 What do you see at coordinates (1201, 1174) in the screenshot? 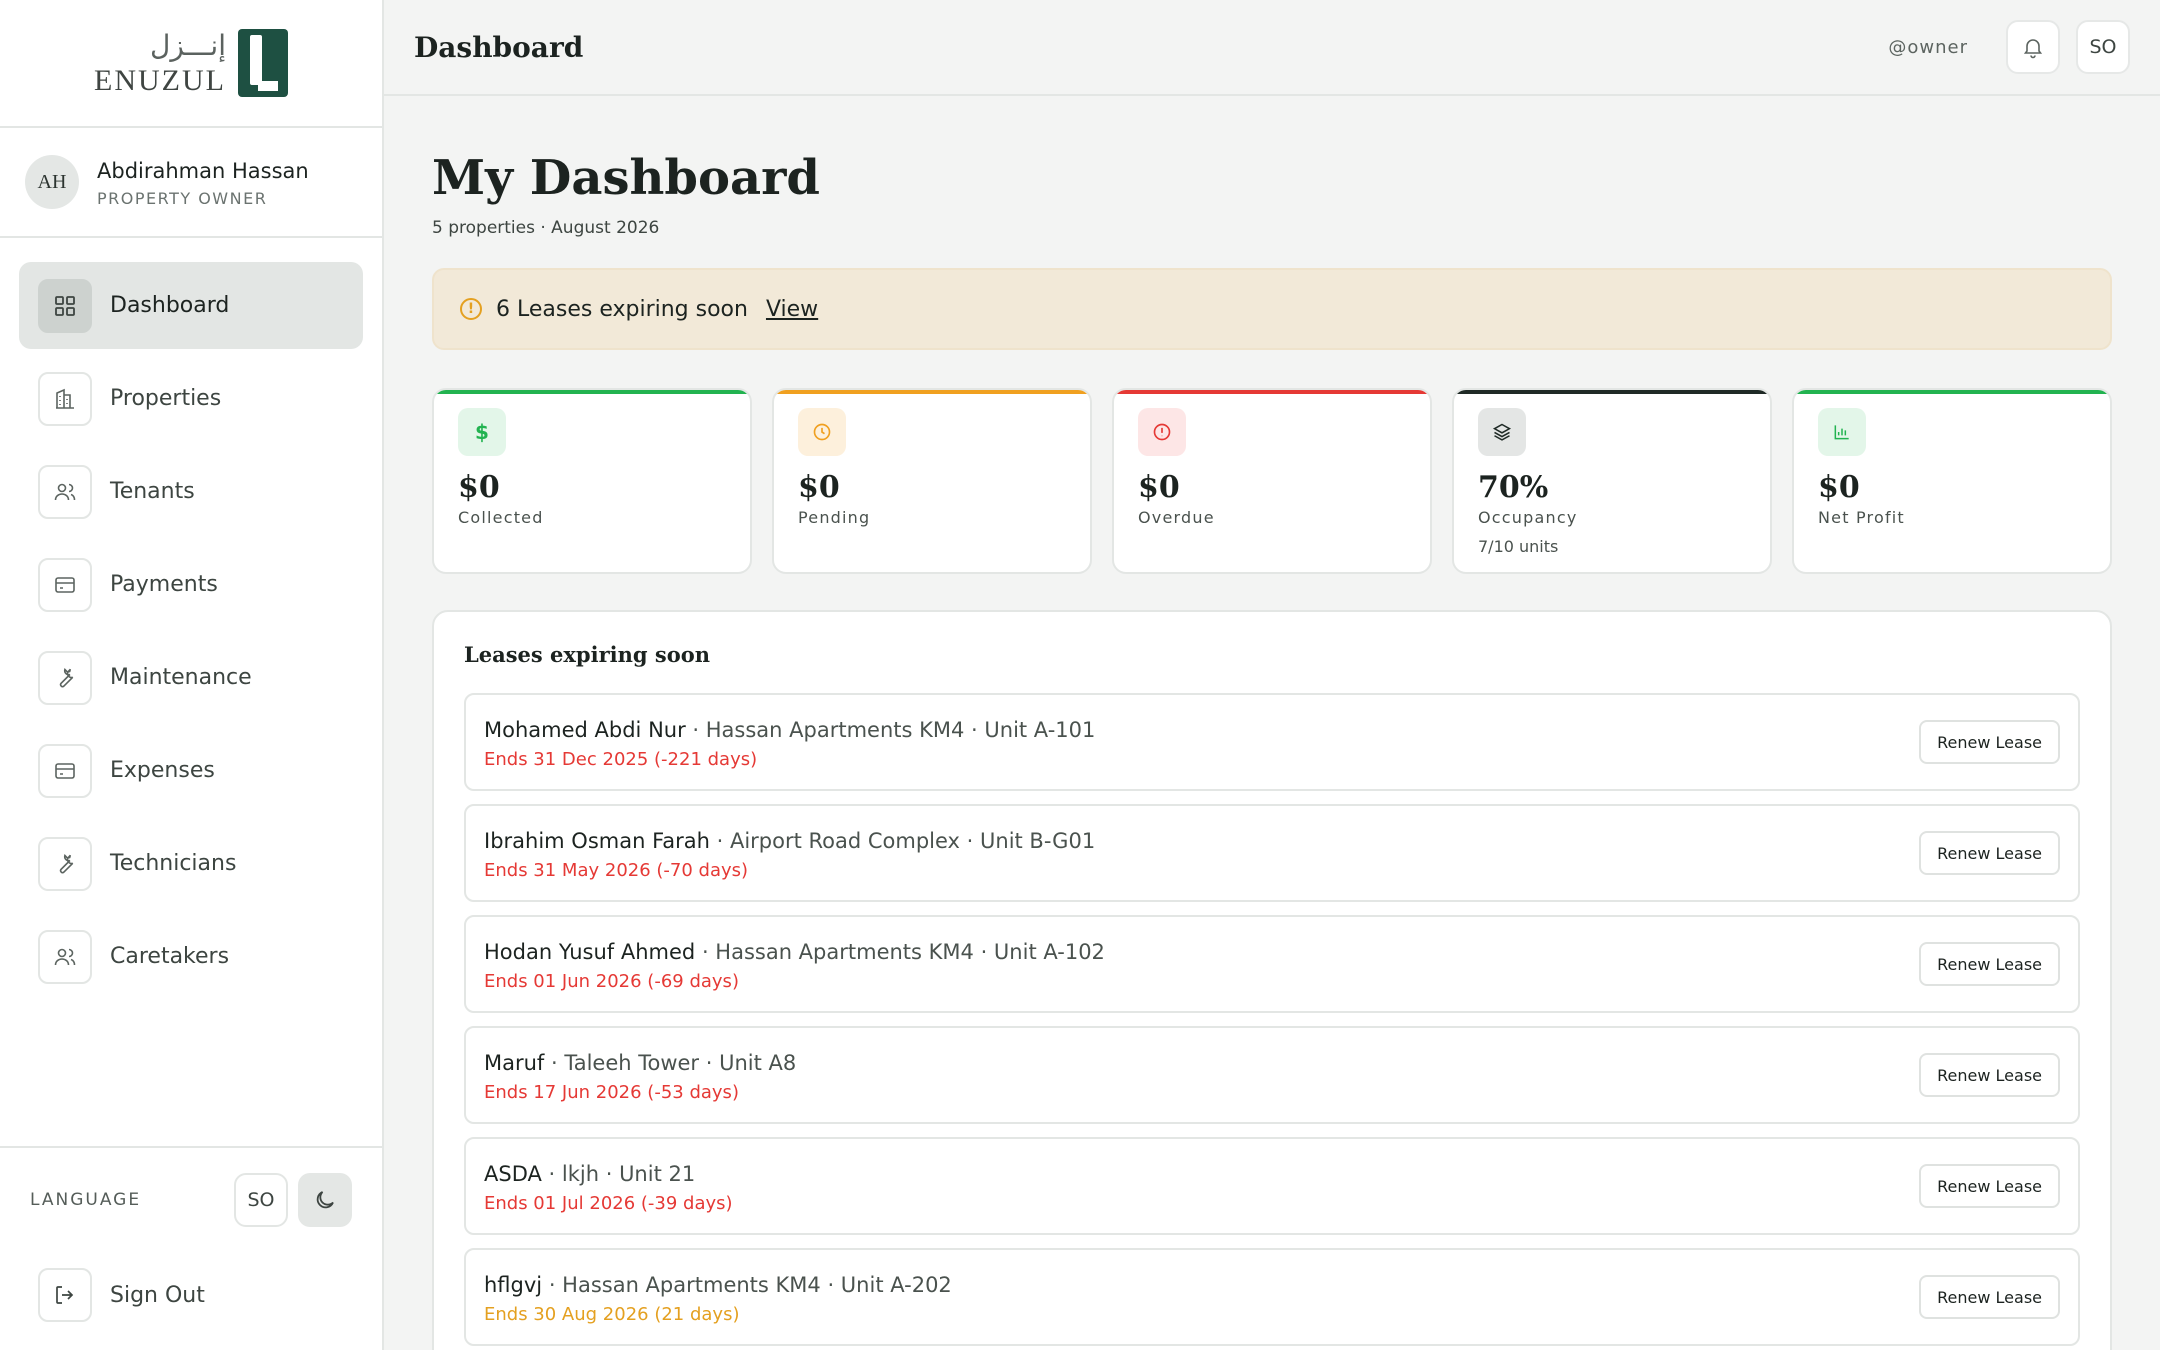
I see `lease-title-line: ASDA · lkjh · Unit 21` at bounding box center [1201, 1174].